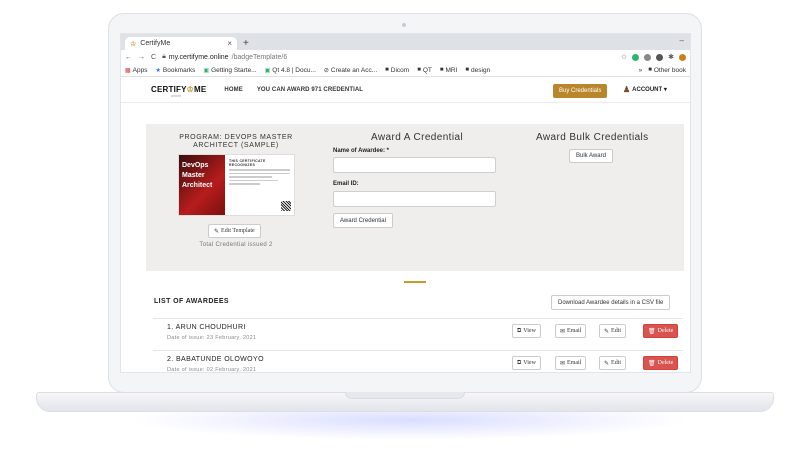  Describe the element at coordinates (580, 91) in the screenshot. I see `buy-credentials-button: Buy Credentials` at that location.